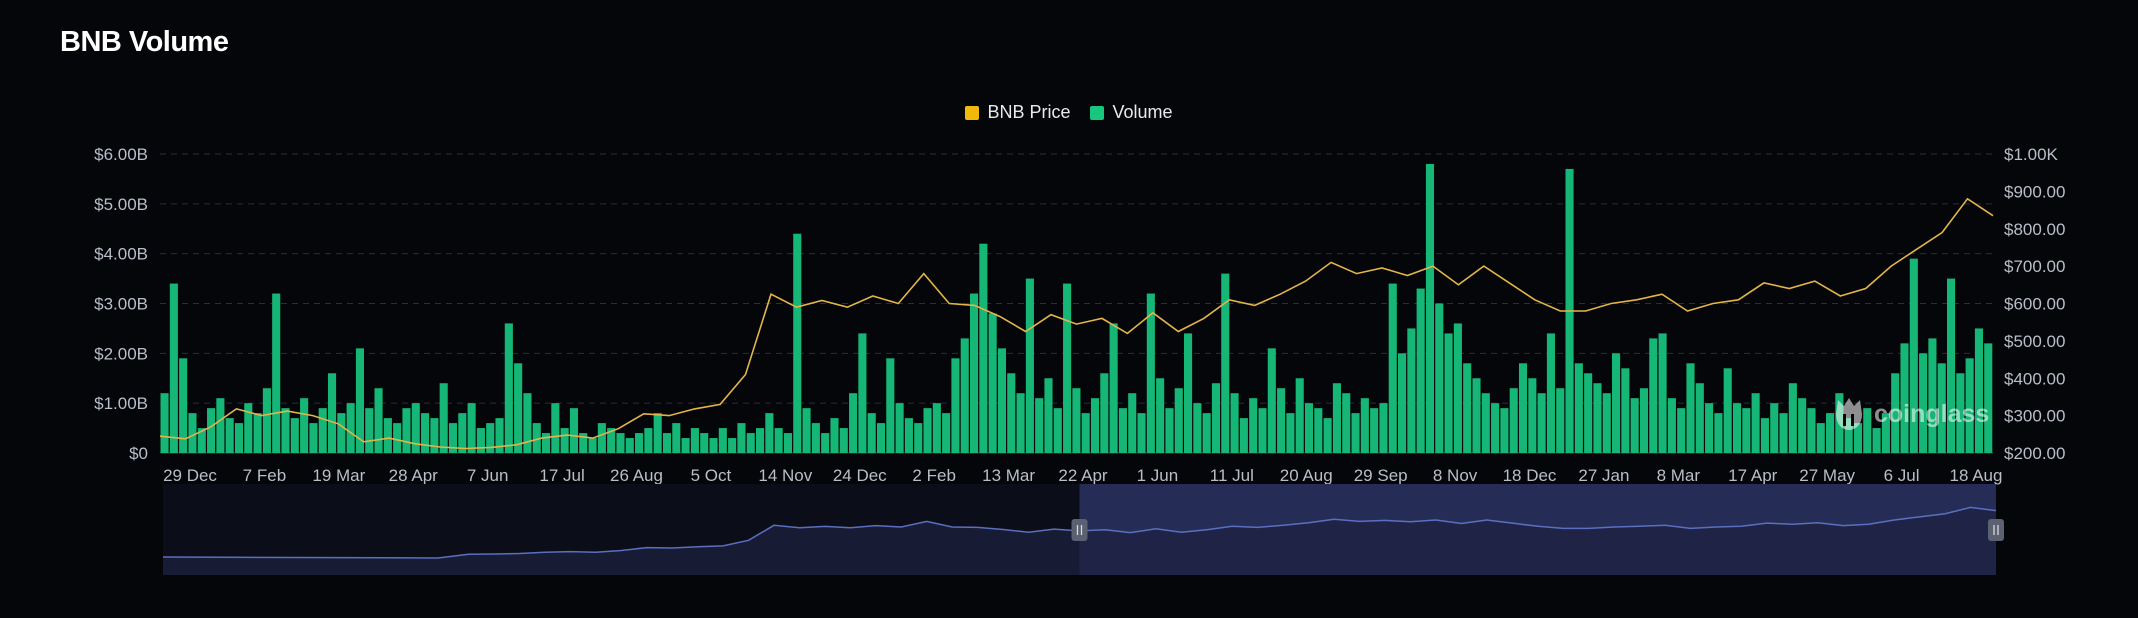 The image size is (2138, 618). I want to click on y-left-tick-label: $3.00B, so click(121, 304).